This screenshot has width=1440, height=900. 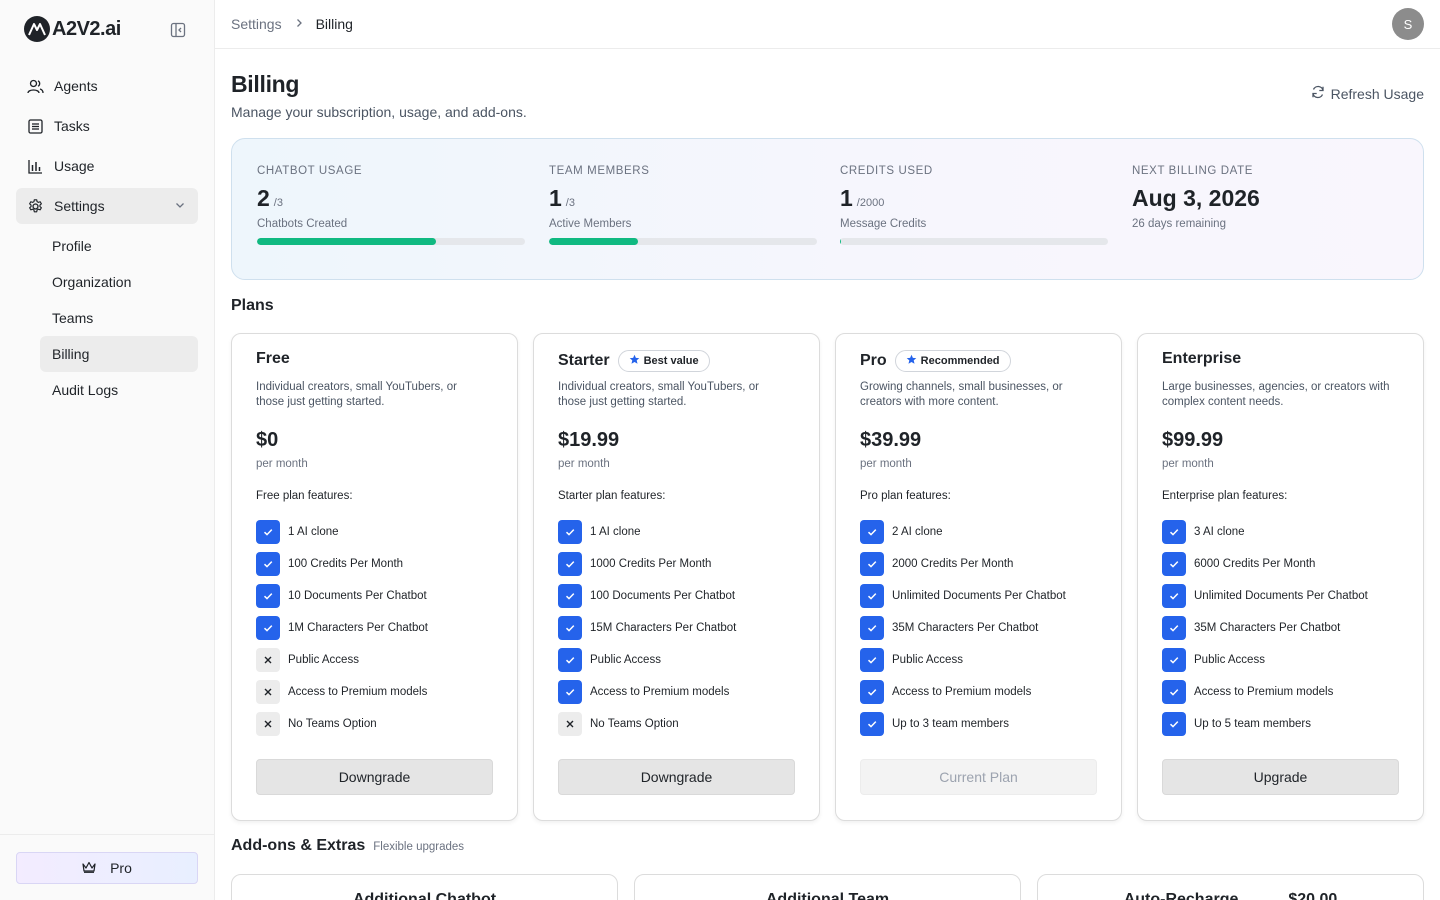 What do you see at coordinates (180, 206) in the screenshot?
I see `chevron-down-icon` at bounding box center [180, 206].